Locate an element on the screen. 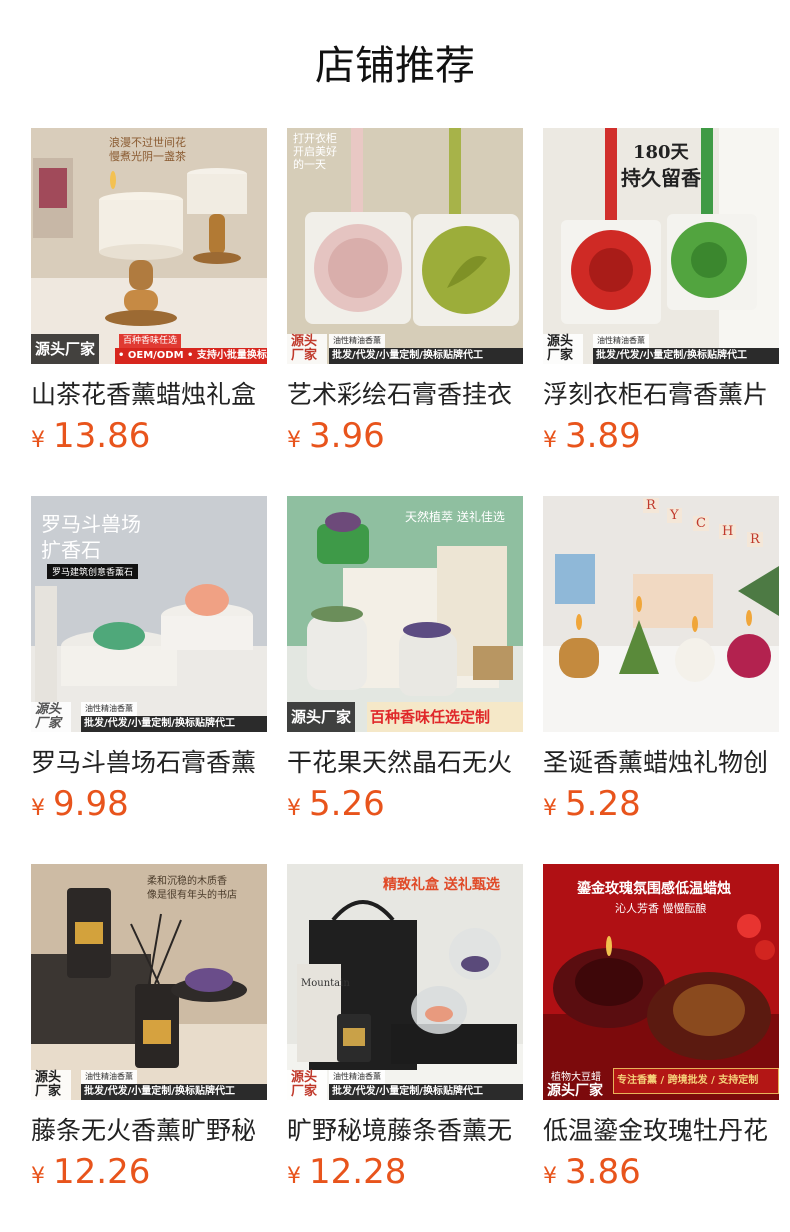 The width and height of the screenshot is (790, 1232). image-caption: 持久留香 is located at coordinates (661, 178).